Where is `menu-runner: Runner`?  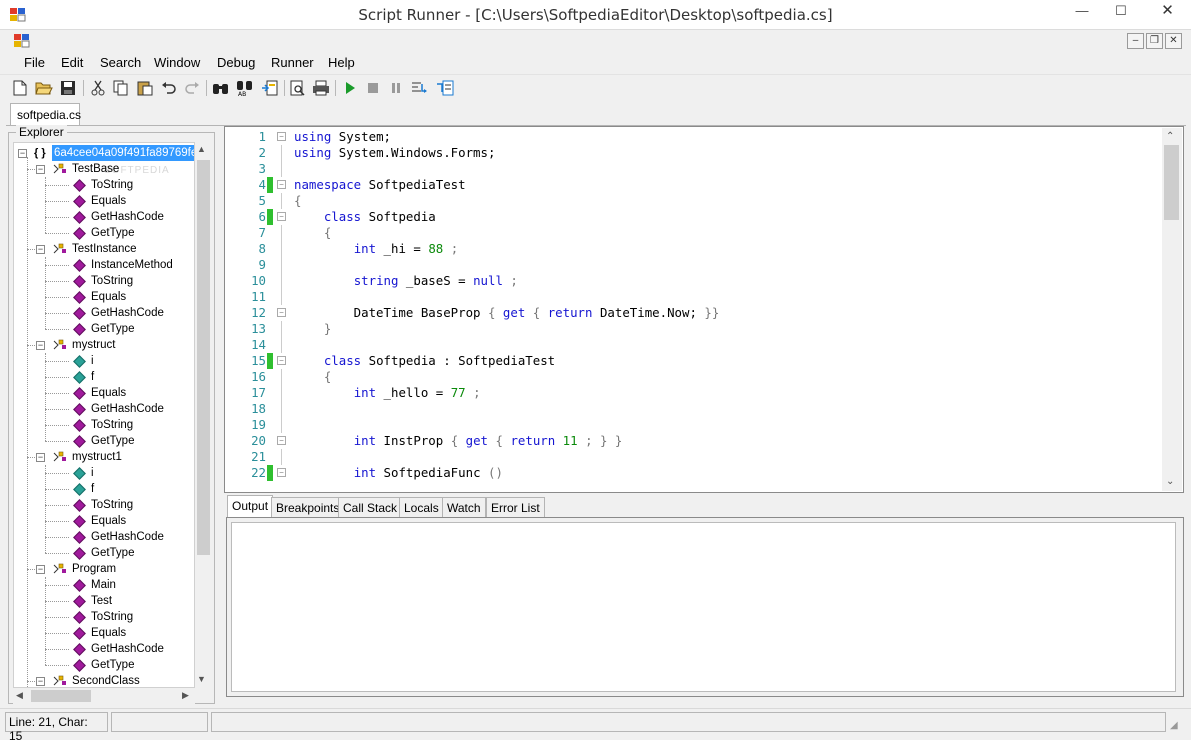 menu-runner: Runner is located at coordinates (292, 62).